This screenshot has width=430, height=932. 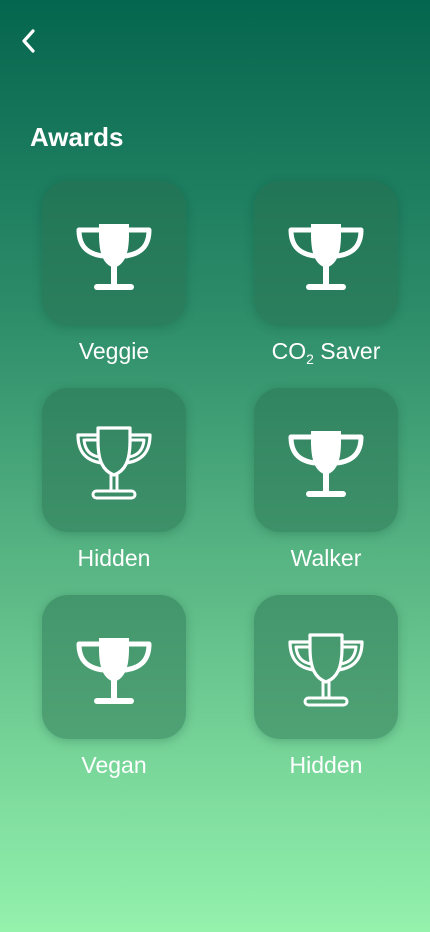 I want to click on award-label: CO2 Saver, so click(x=326, y=352).